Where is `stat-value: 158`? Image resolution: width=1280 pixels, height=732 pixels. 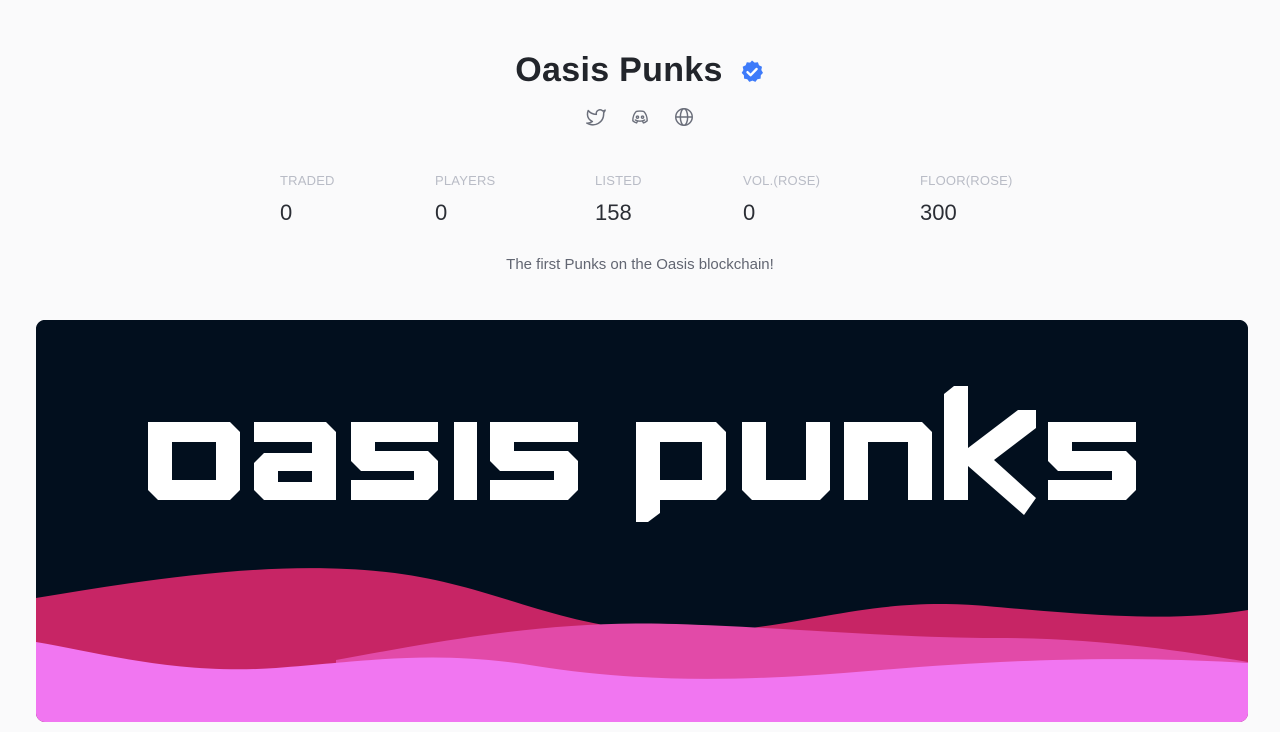 stat-value: 158 is located at coordinates (613, 212).